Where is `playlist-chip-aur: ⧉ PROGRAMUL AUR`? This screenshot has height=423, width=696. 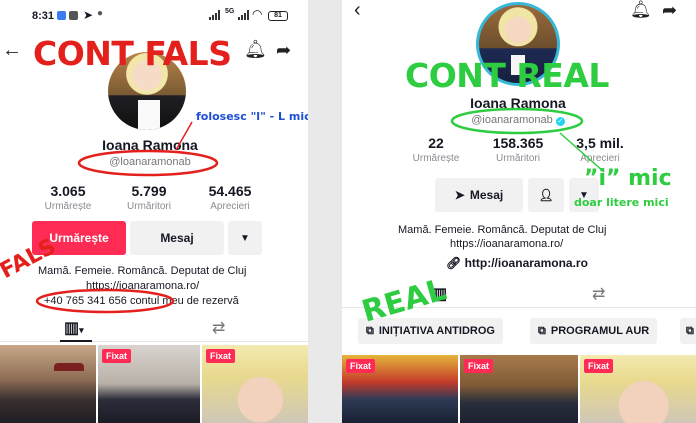
playlist-chip-aur: ⧉ PROGRAMUL AUR is located at coordinates (594, 331).